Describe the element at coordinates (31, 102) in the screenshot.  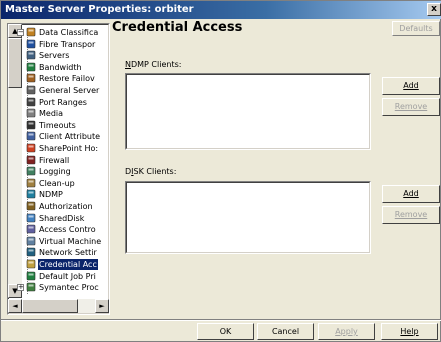
I see `port-ranges-icon` at that location.